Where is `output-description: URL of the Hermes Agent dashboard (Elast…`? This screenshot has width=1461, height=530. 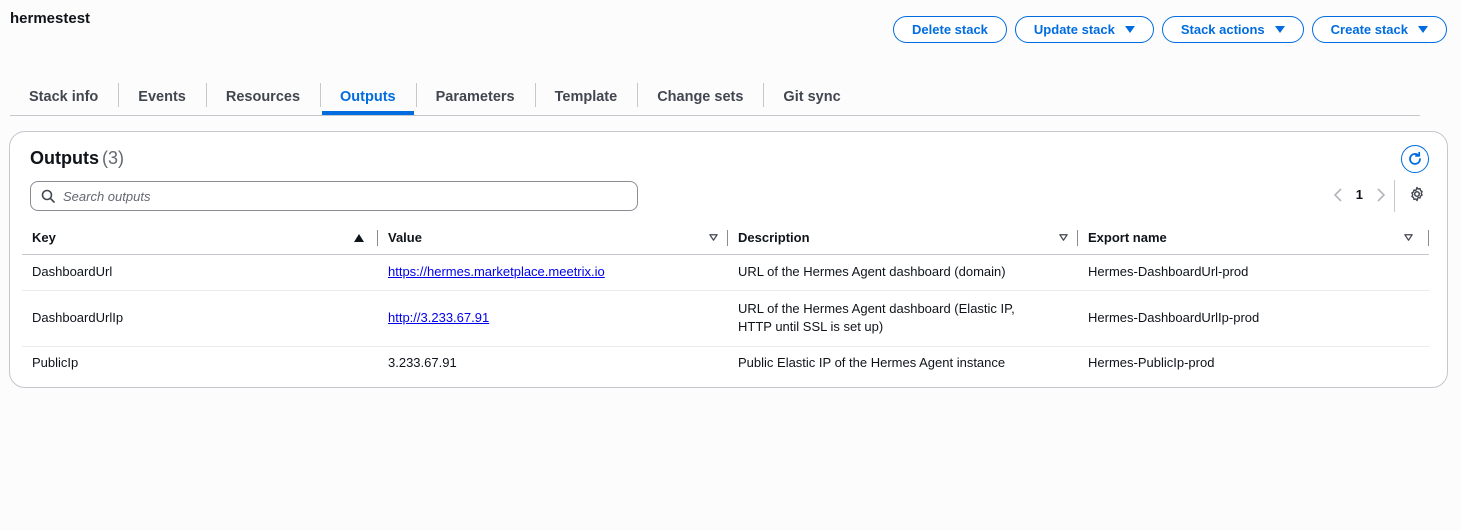
output-description: URL of the Hermes Agent dashboard (Elast… is located at coordinates (903, 318).